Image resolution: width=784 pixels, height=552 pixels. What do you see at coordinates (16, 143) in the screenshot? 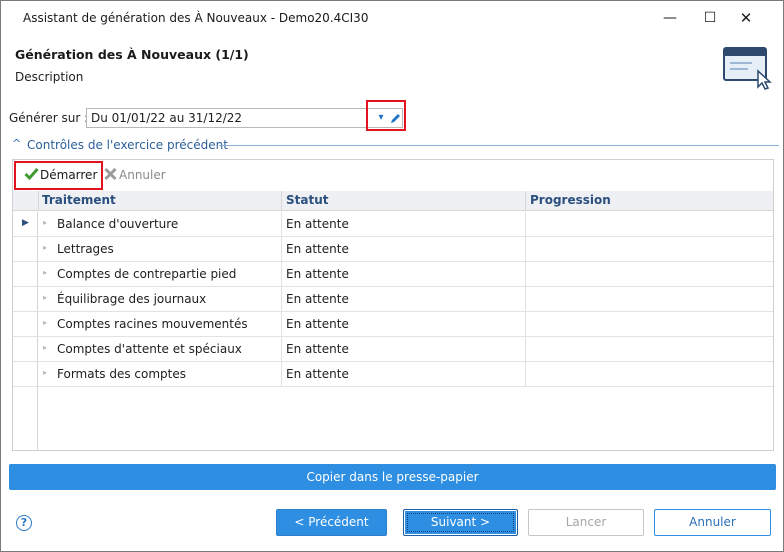
I see `collapse-chevron-icon: ^` at bounding box center [16, 143].